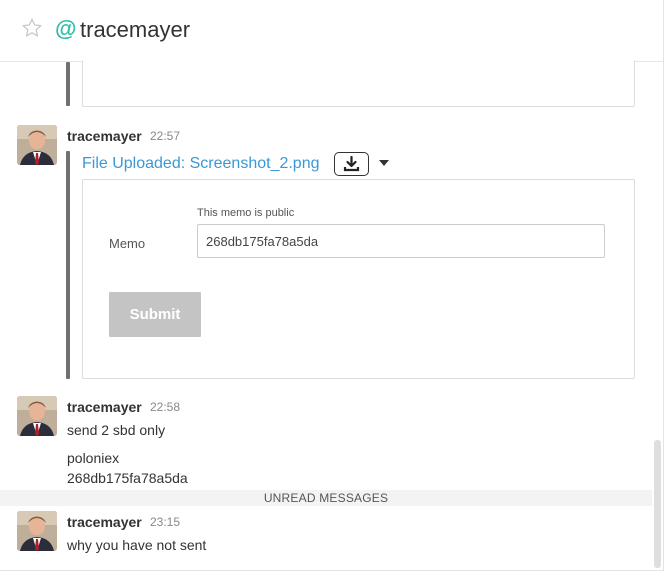  I want to click on caret-down-icon, so click(384, 163).